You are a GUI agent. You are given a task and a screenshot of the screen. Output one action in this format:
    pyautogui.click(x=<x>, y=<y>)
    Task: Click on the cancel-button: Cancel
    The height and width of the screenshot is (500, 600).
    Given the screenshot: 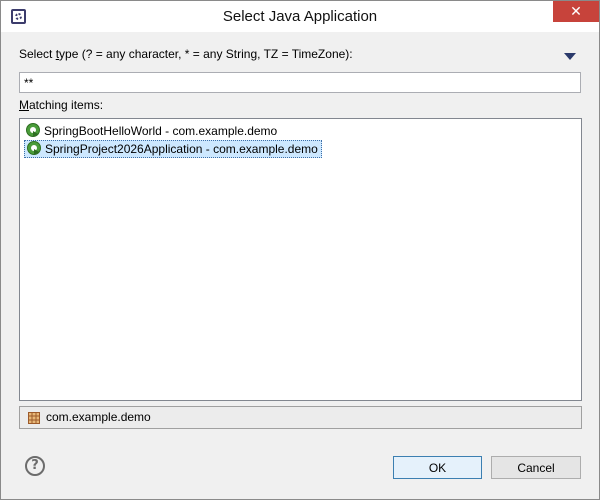 What is the action you would take?
    pyautogui.click(x=536, y=467)
    